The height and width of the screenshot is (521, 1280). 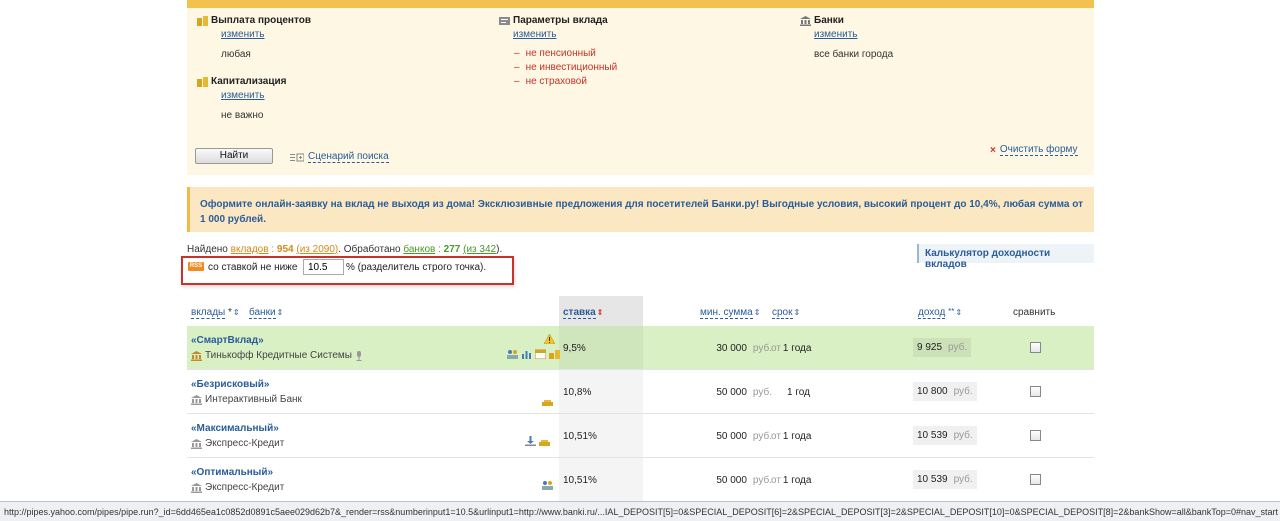 I want to click on clear-form-wrap: × Очистить форму, so click(x=1034, y=150).